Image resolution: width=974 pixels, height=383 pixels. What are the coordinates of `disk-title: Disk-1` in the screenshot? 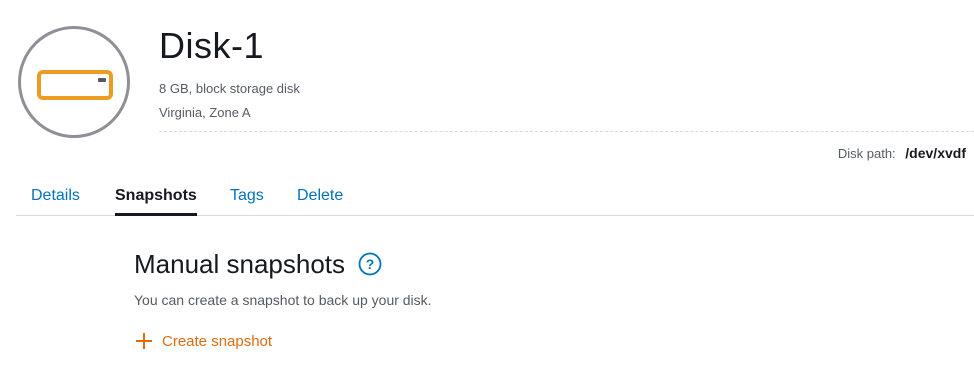 It's located at (212, 45).